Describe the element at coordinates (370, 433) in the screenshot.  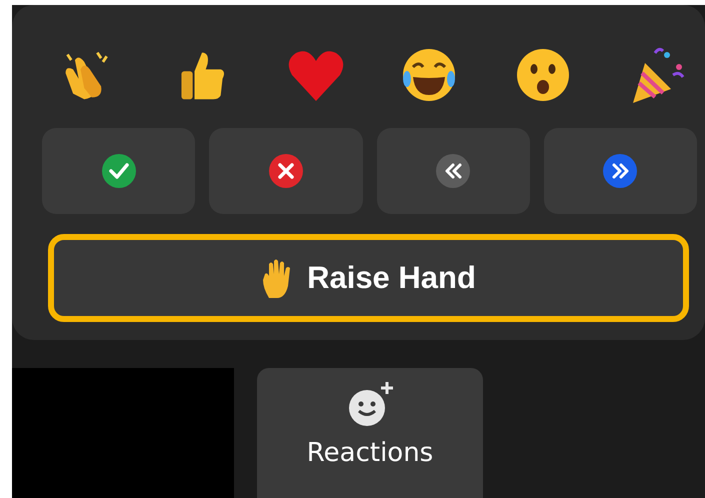
I see `reactions-button: Reactions` at that location.